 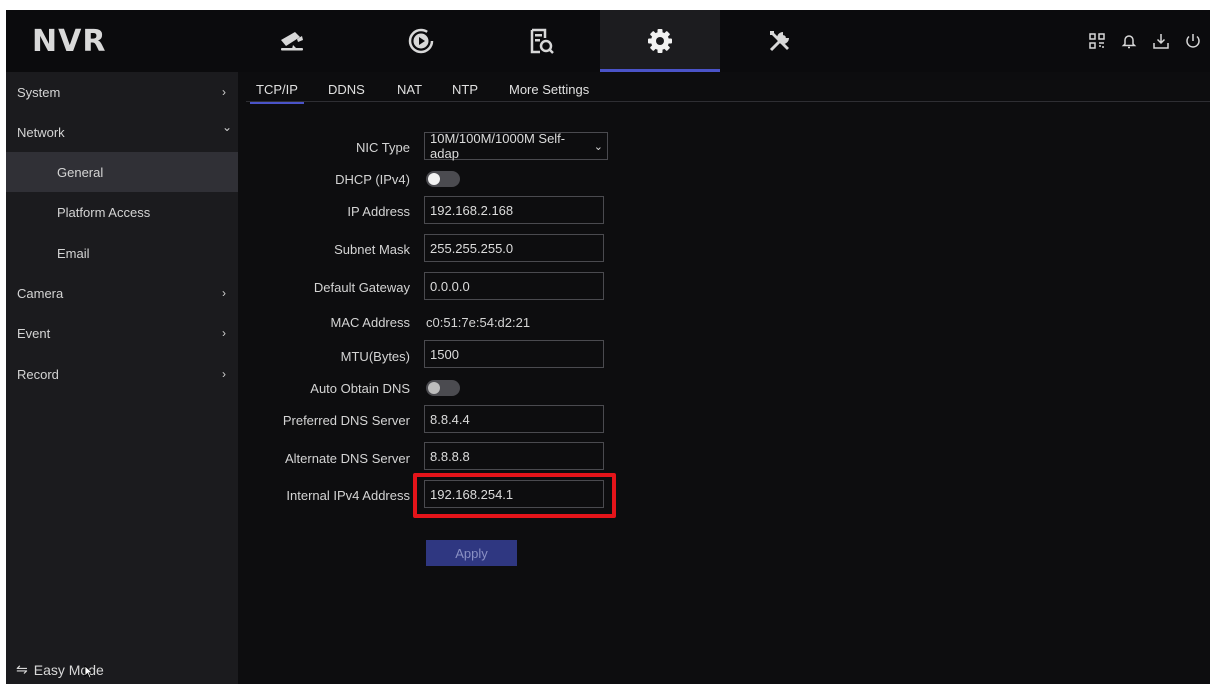 What do you see at coordinates (40, 293) in the screenshot?
I see `sidebar-item-label: Camera` at bounding box center [40, 293].